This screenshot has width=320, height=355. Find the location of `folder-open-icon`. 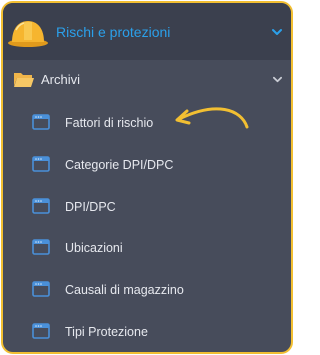

folder-open-icon is located at coordinates (24, 80).